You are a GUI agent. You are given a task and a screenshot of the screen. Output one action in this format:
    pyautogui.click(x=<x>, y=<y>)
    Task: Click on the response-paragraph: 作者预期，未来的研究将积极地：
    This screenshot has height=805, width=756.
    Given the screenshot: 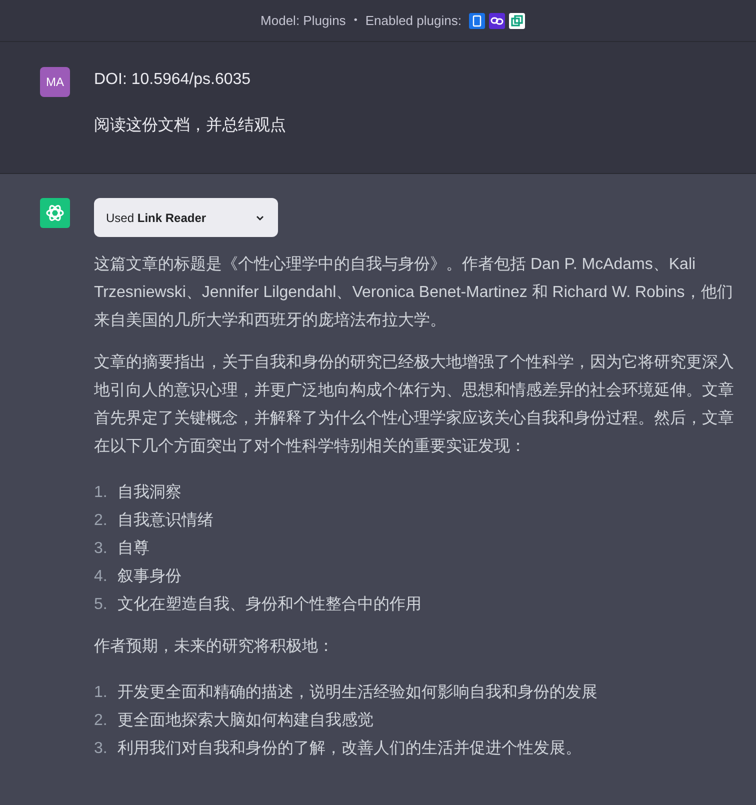 What is the action you would take?
    pyautogui.click(x=214, y=646)
    